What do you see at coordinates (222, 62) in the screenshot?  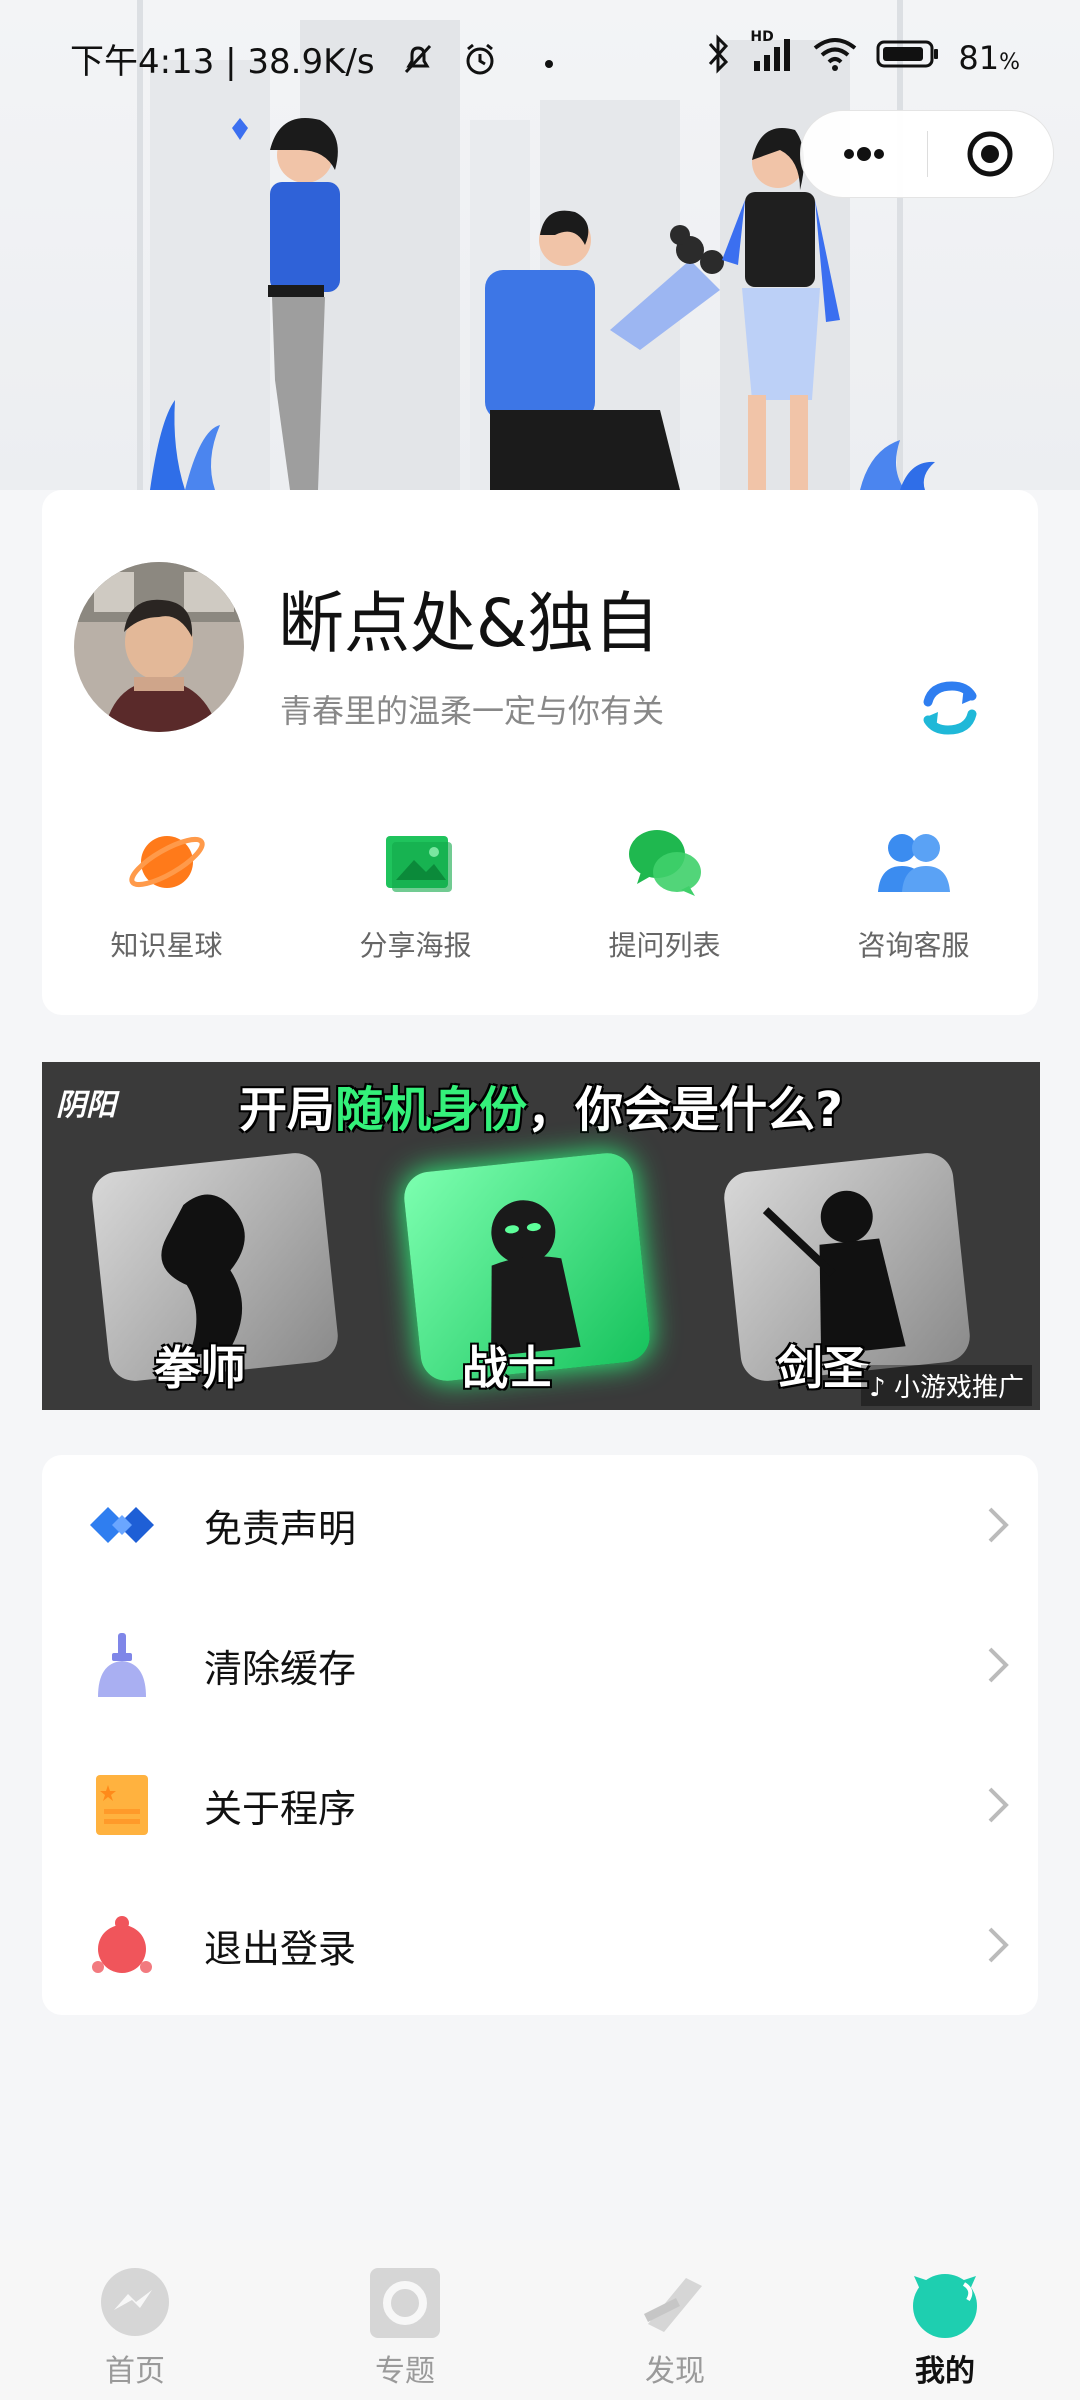 I see `status-time: 下午4:13 | 38.9K/s` at bounding box center [222, 62].